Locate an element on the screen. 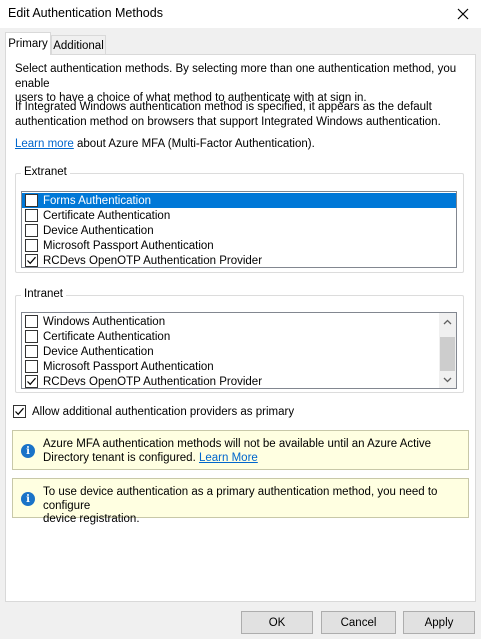 This screenshot has width=481, height=639. intranet-scrollbar is located at coordinates (447, 350).